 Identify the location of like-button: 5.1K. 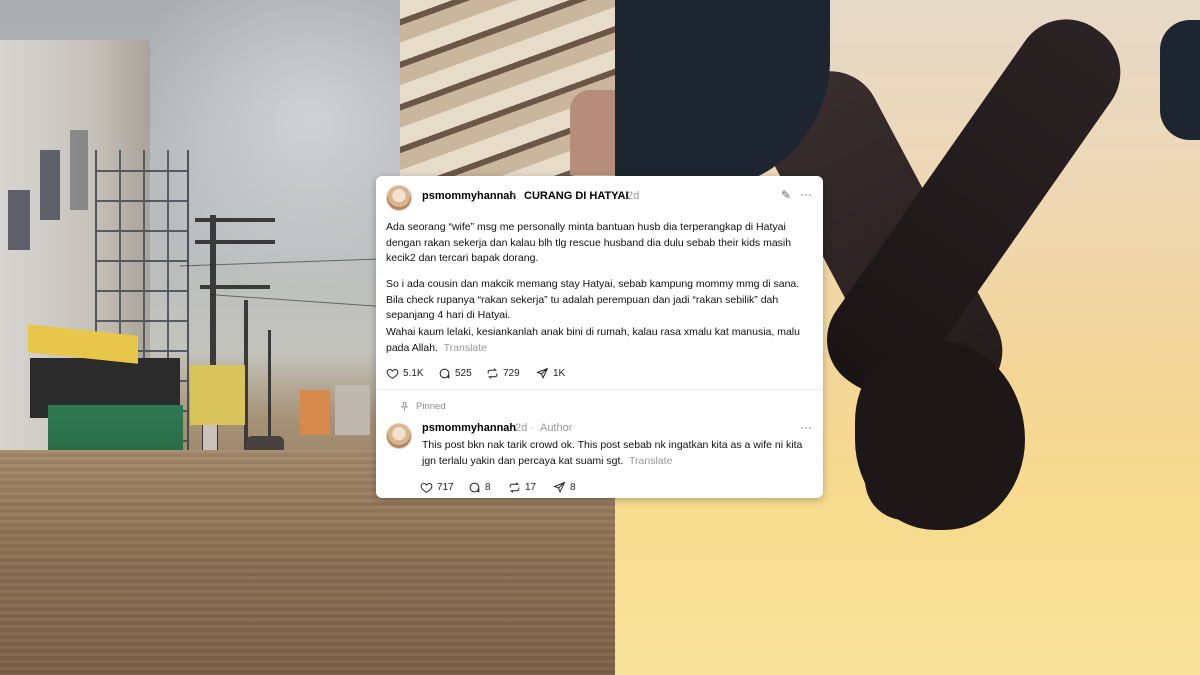
(405, 373).